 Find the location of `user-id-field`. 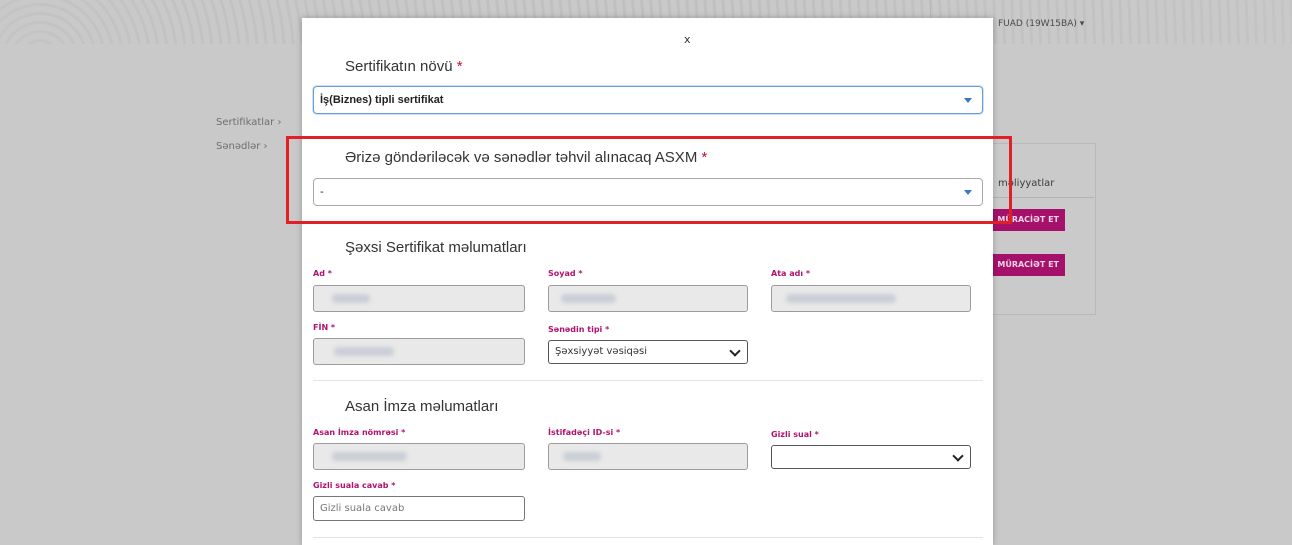

user-id-field is located at coordinates (648, 456).